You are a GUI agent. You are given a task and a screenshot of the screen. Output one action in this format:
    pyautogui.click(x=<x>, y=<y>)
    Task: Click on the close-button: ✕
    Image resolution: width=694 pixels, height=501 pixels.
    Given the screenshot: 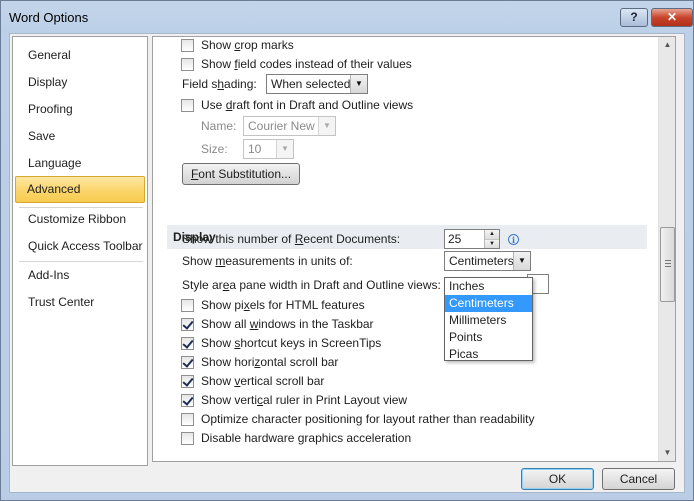 What is the action you would take?
    pyautogui.click(x=672, y=17)
    